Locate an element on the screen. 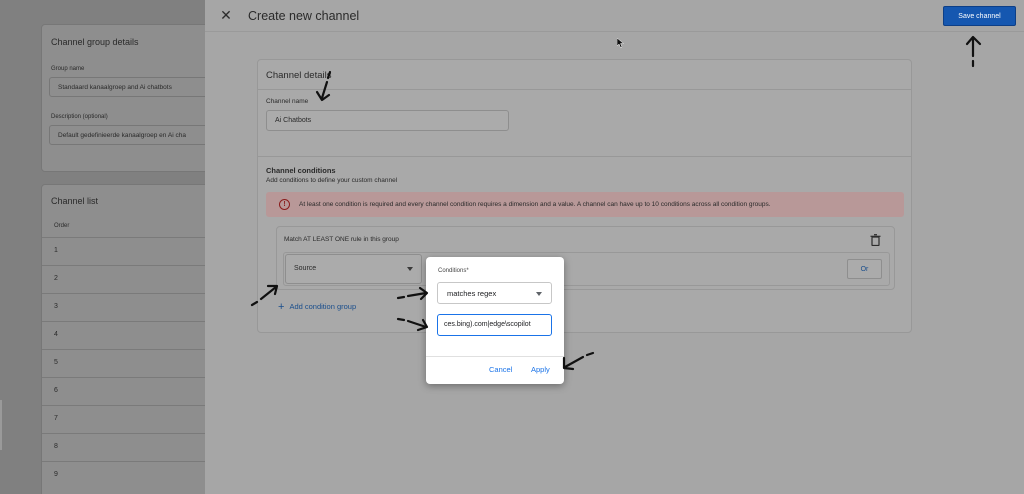  add-condition-group-label: Add condition group is located at coordinates (323, 306).